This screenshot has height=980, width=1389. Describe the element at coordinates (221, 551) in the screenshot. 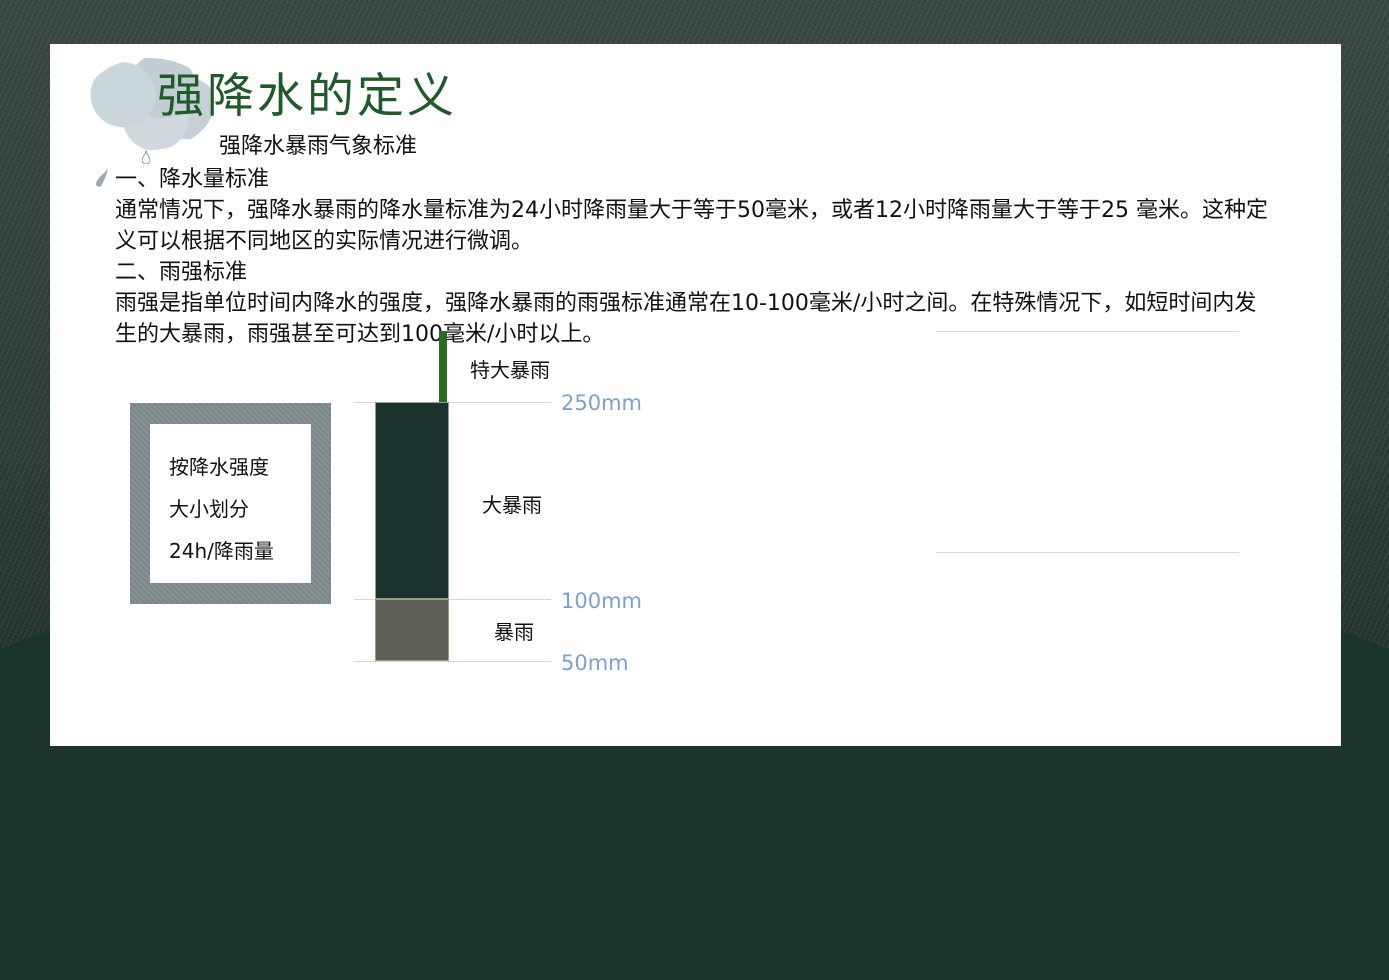

I see `classification-line: 24h/降雨量` at that location.